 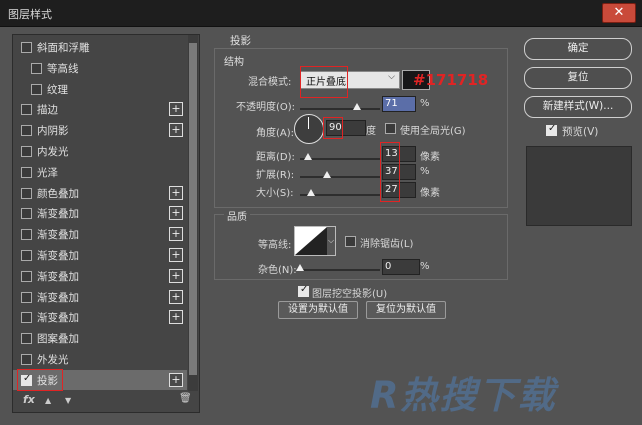 What do you see at coordinates (371, 131) in the screenshot?
I see `angle-unit: 度` at bounding box center [371, 131].